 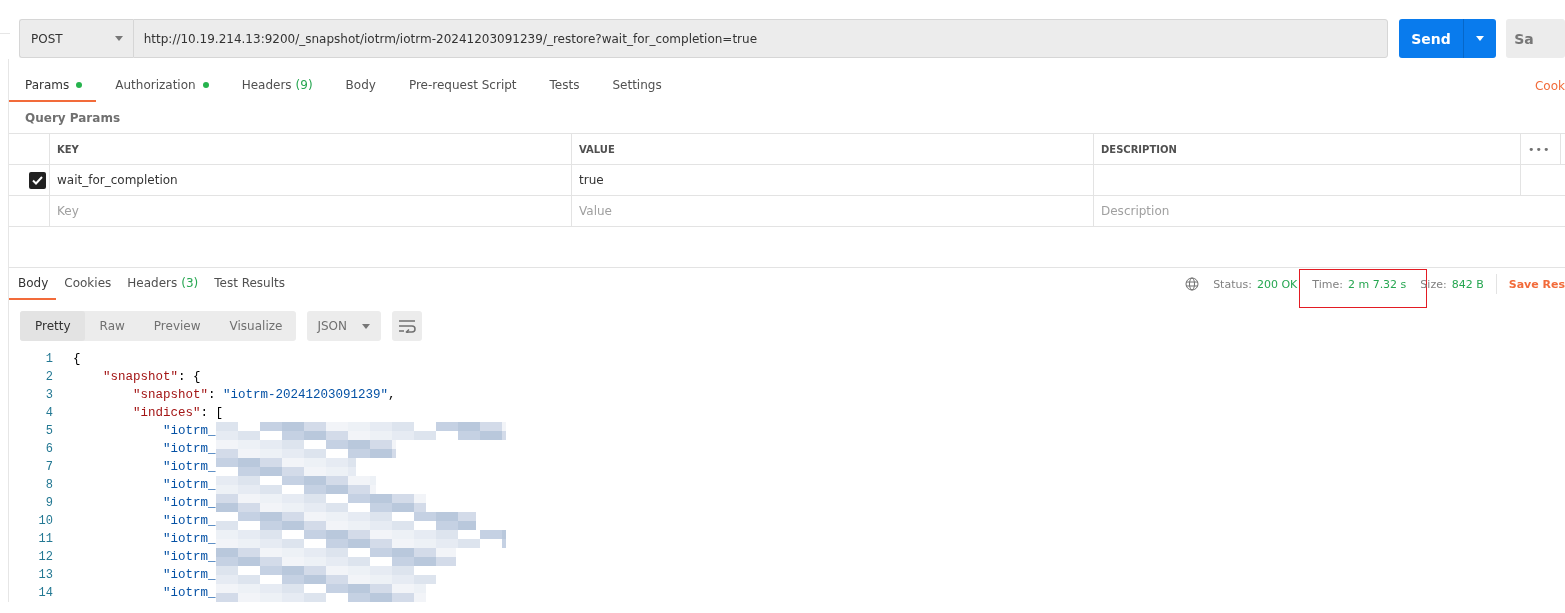 What do you see at coordinates (49, 449) in the screenshot?
I see `line-number: 6` at bounding box center [49, 449].